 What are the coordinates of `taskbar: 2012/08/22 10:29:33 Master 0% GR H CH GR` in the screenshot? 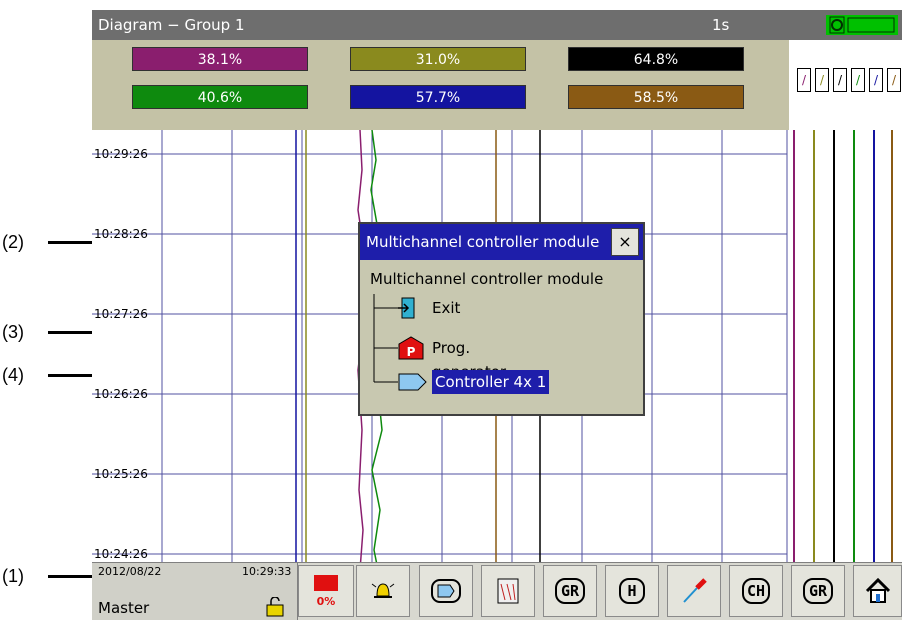 It's located at (497, 591).